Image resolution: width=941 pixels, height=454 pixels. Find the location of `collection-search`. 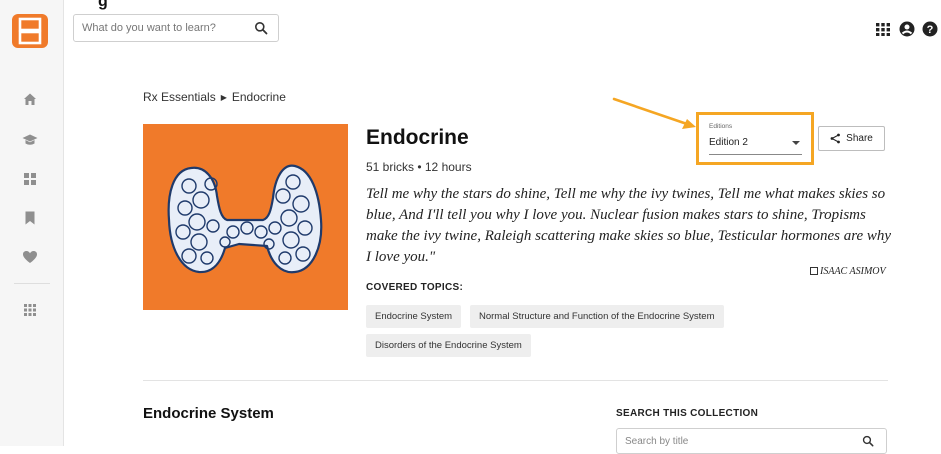

collection-search is located at coordinates (751, 441).